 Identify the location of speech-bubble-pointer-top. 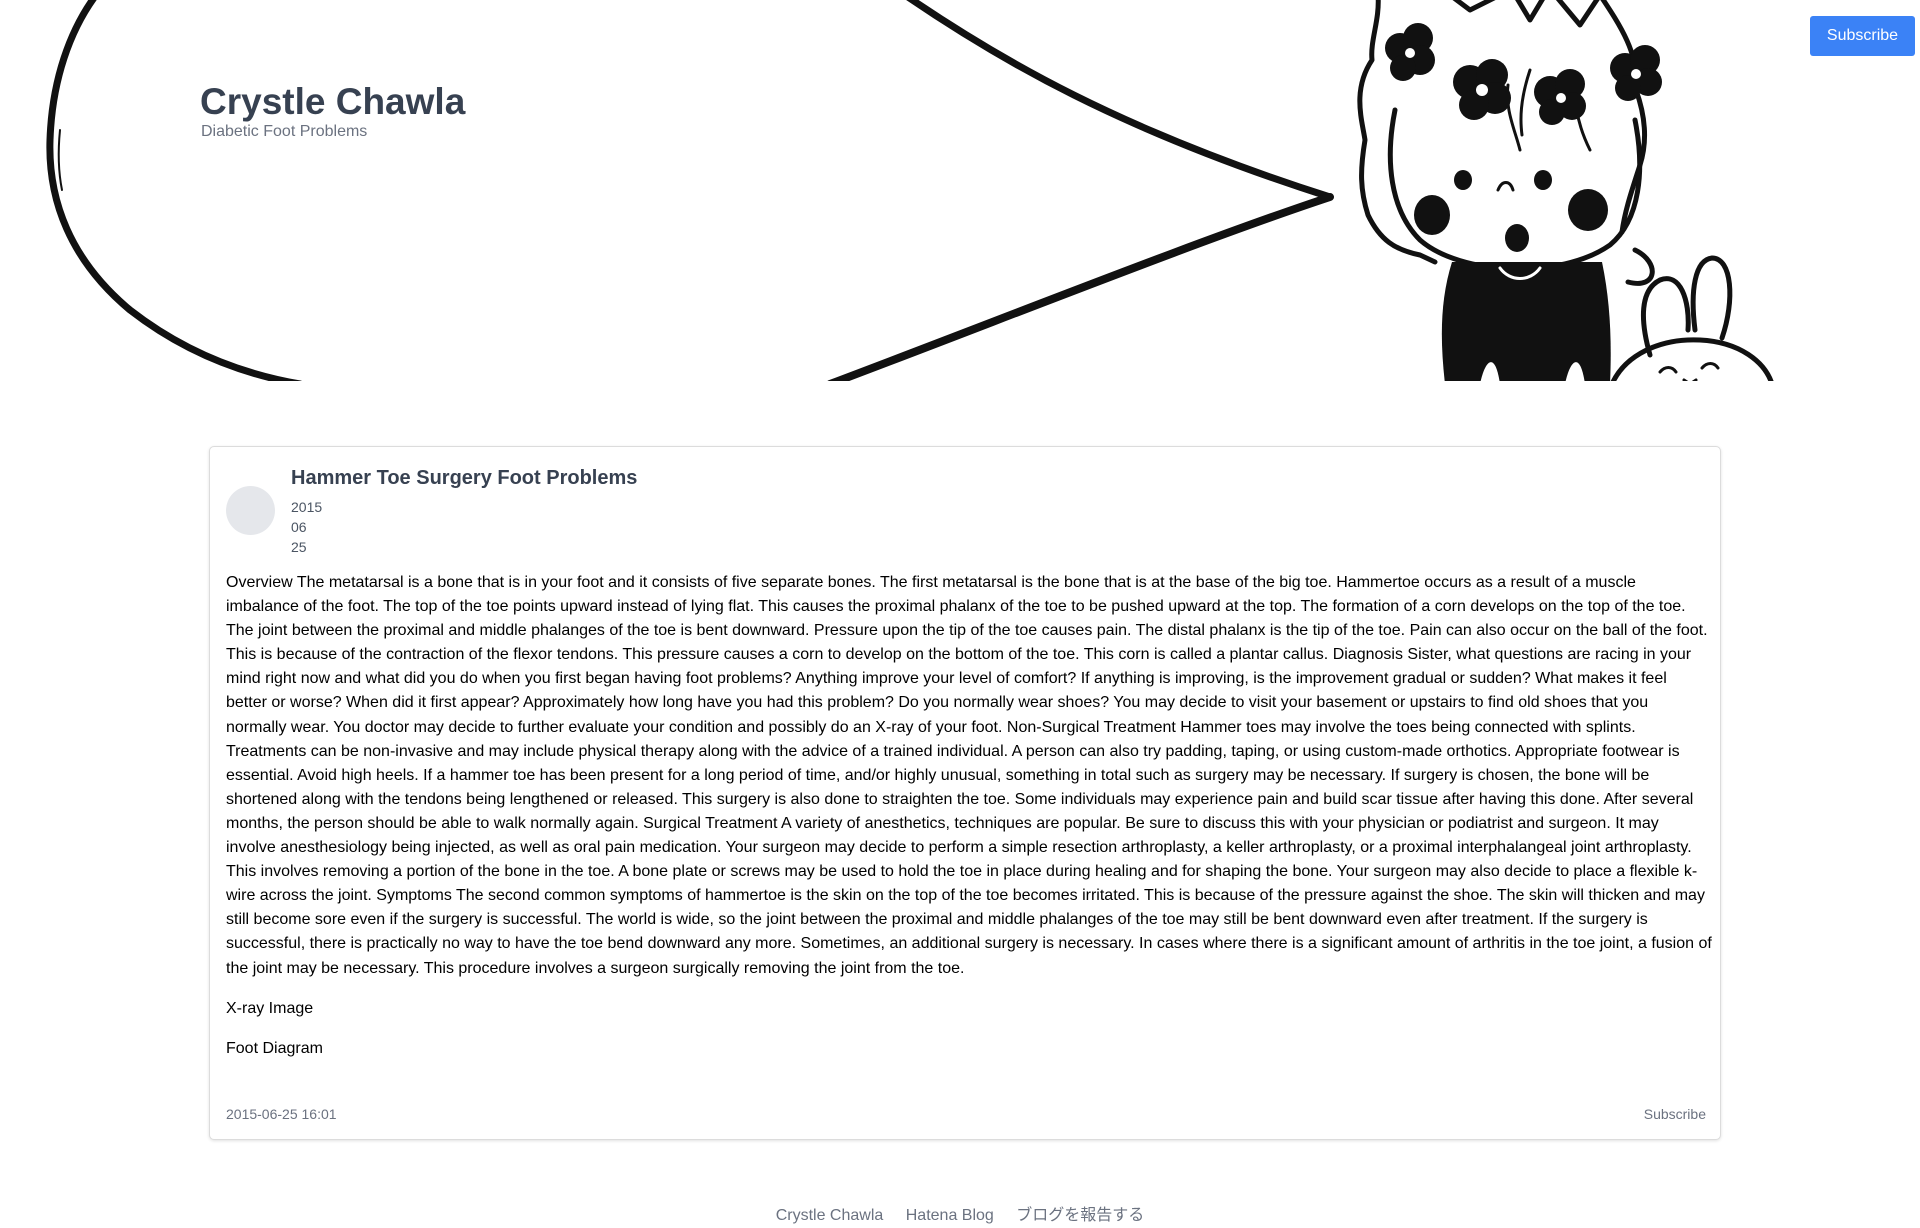
(1120, 100).